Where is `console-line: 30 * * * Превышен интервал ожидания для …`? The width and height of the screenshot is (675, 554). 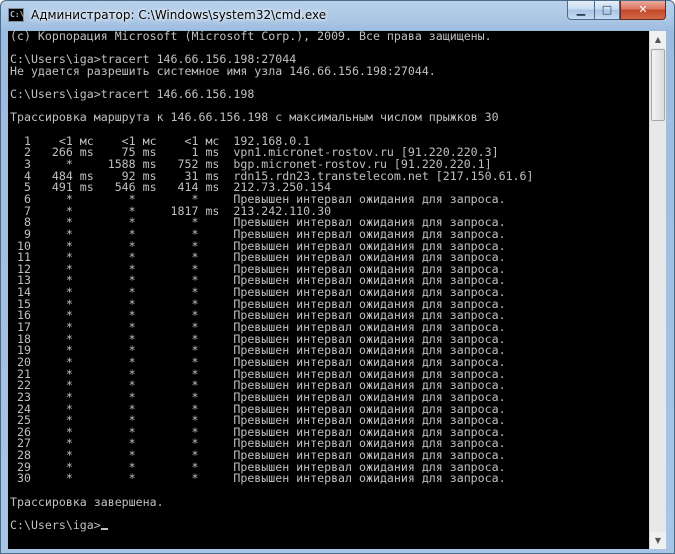
console-line: 30 * * * Превышен интервал ожидания для … is located at coordinates (258, 478).